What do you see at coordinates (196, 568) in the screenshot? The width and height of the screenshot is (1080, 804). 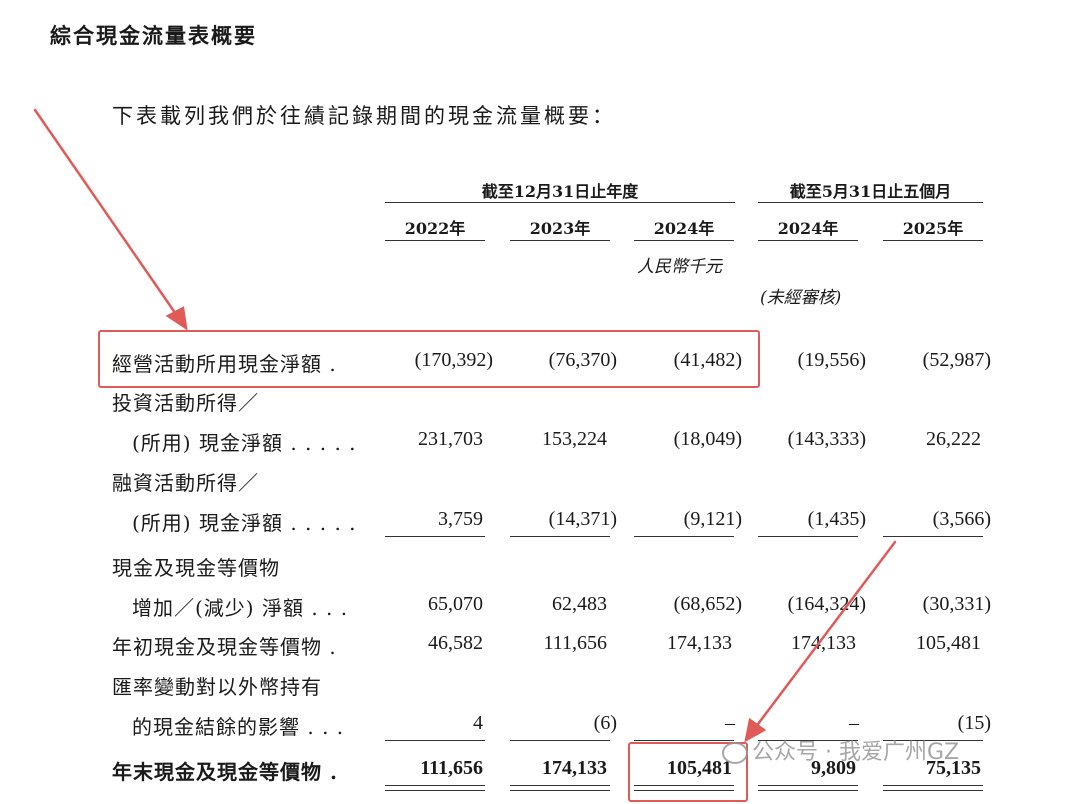 I see `row-label-net-change: 現金及現金等價物` at bounding box center [196, 568].